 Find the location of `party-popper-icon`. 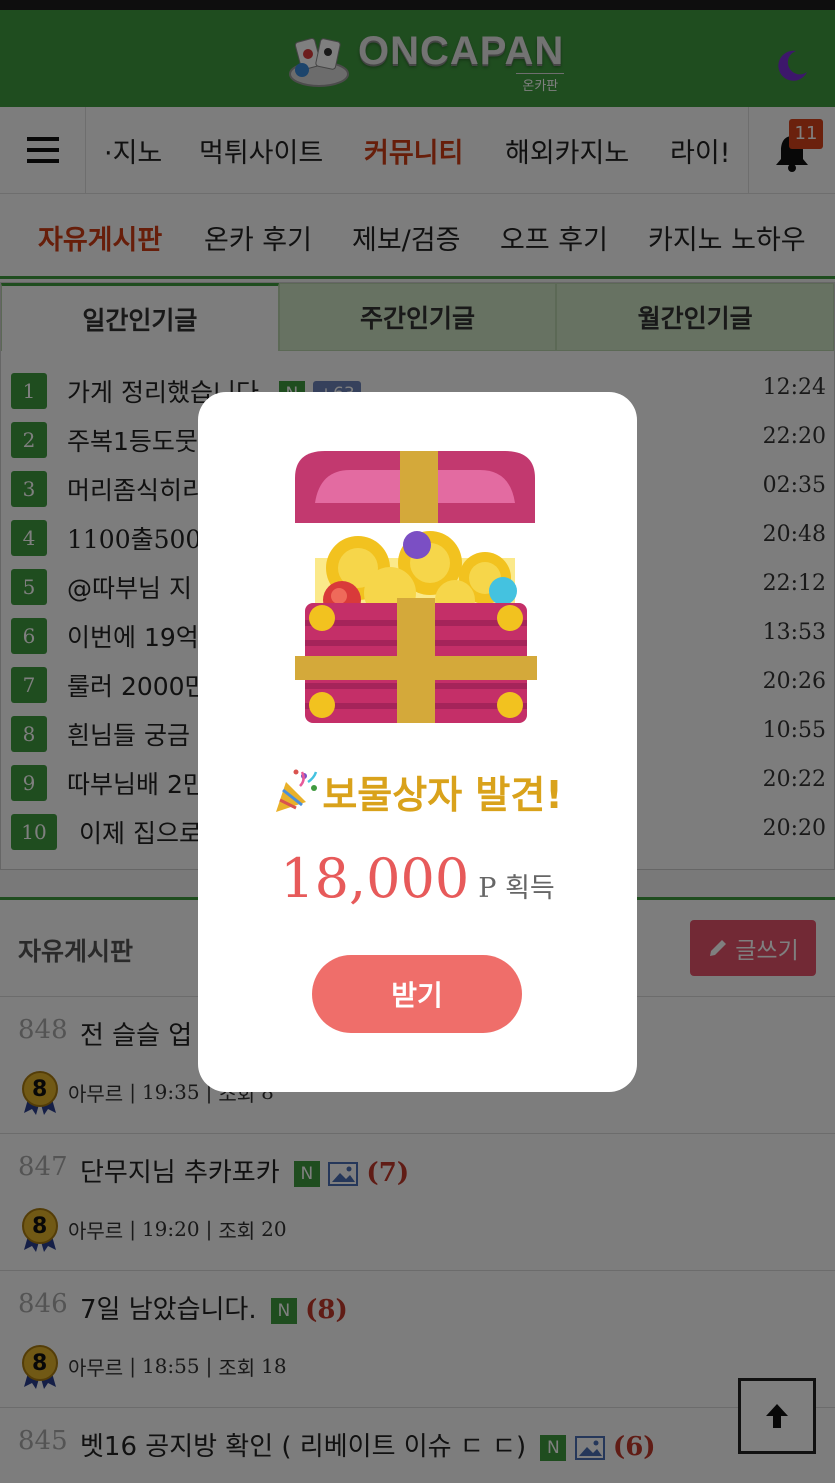

party-popper-icon is located at coordinates (297, 790).